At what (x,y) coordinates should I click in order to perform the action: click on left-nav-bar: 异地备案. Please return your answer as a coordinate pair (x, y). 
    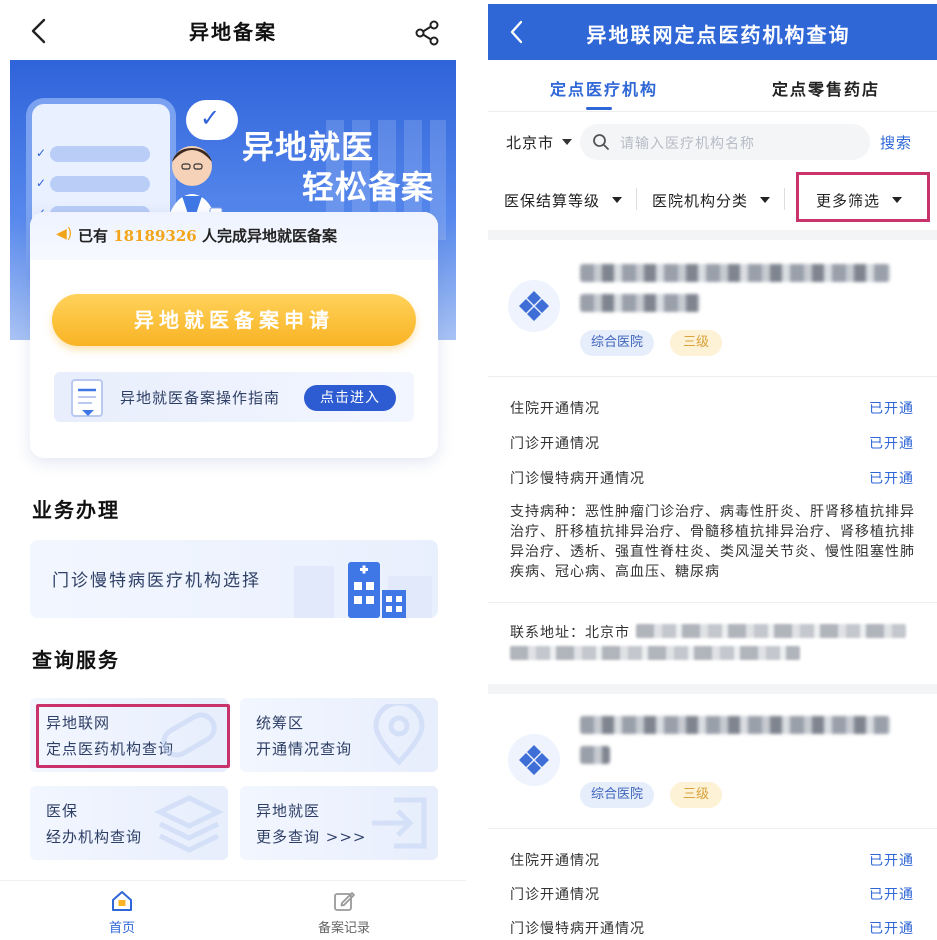
    Looking at the image, I should click on (233, 30).